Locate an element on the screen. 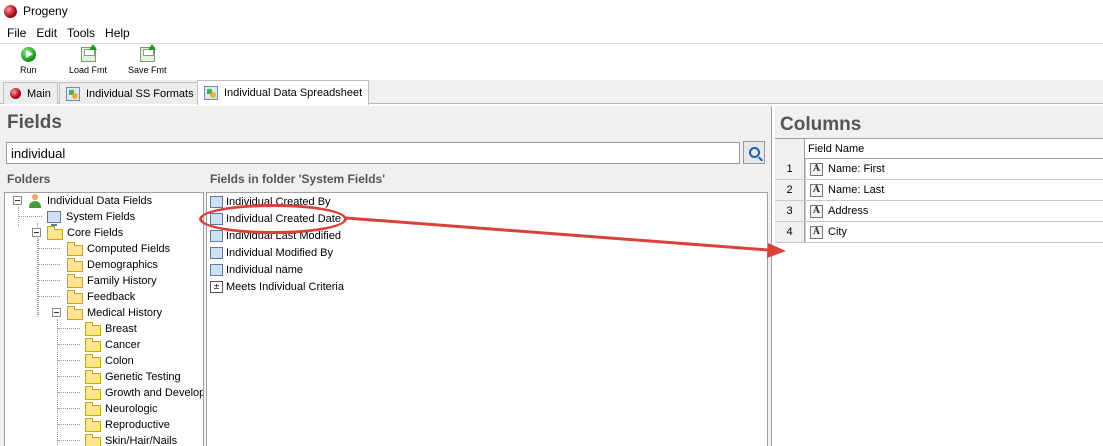 The width and height of the screenshot is (1103, 446). run-button: Run is located at coordinates (28, 61).